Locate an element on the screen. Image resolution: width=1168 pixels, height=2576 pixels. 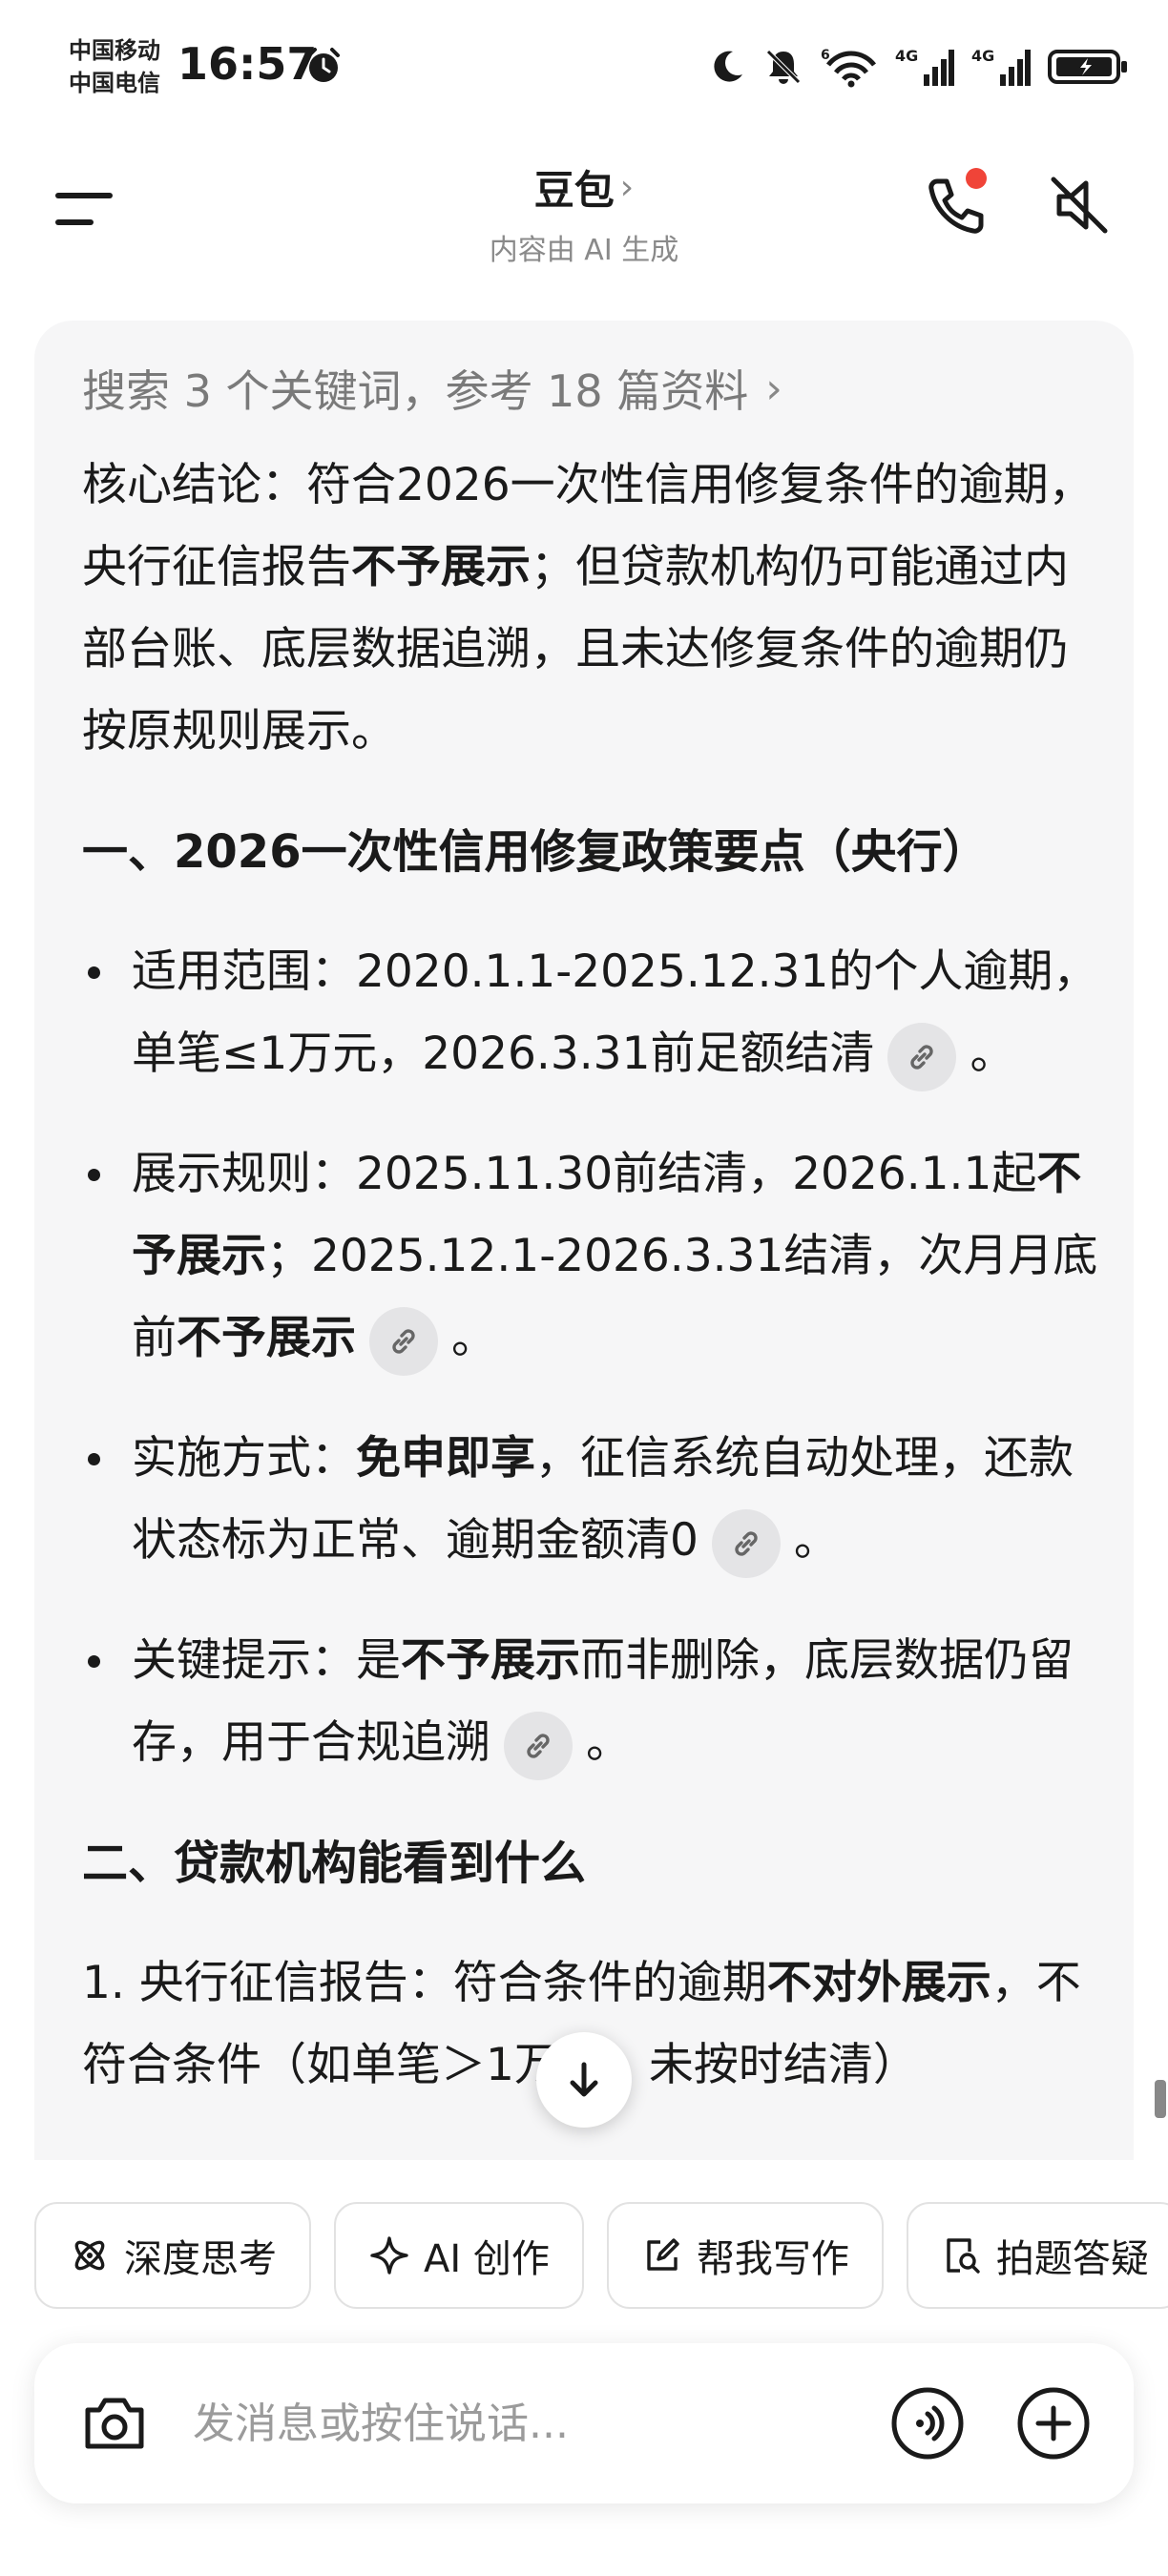
bullet-bold: 免申即享 is located at coordinates (445, 1458).